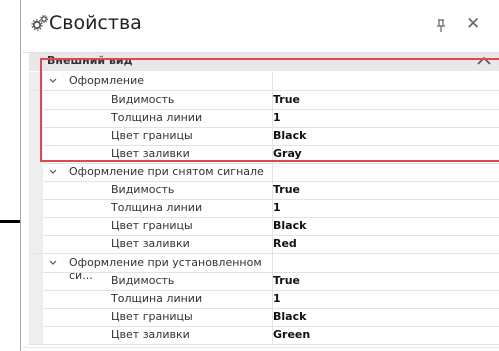 This screenshot has width=499, height=351. What do you see at coordinates (285, 243) in the screenshot?
I see `property-value: Red` at bounding box center [285, 243].